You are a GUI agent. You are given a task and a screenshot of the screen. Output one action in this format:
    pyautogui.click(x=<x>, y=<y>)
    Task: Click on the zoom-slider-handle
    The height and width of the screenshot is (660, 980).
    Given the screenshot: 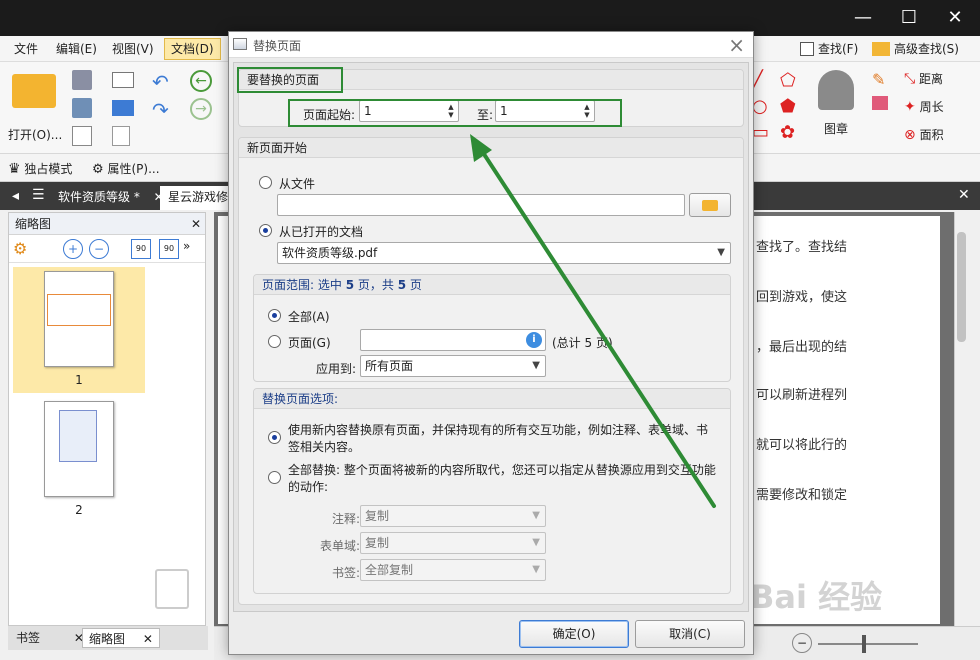 What is the action you would take?
    pyautogui.click(x=864, y=644)
    